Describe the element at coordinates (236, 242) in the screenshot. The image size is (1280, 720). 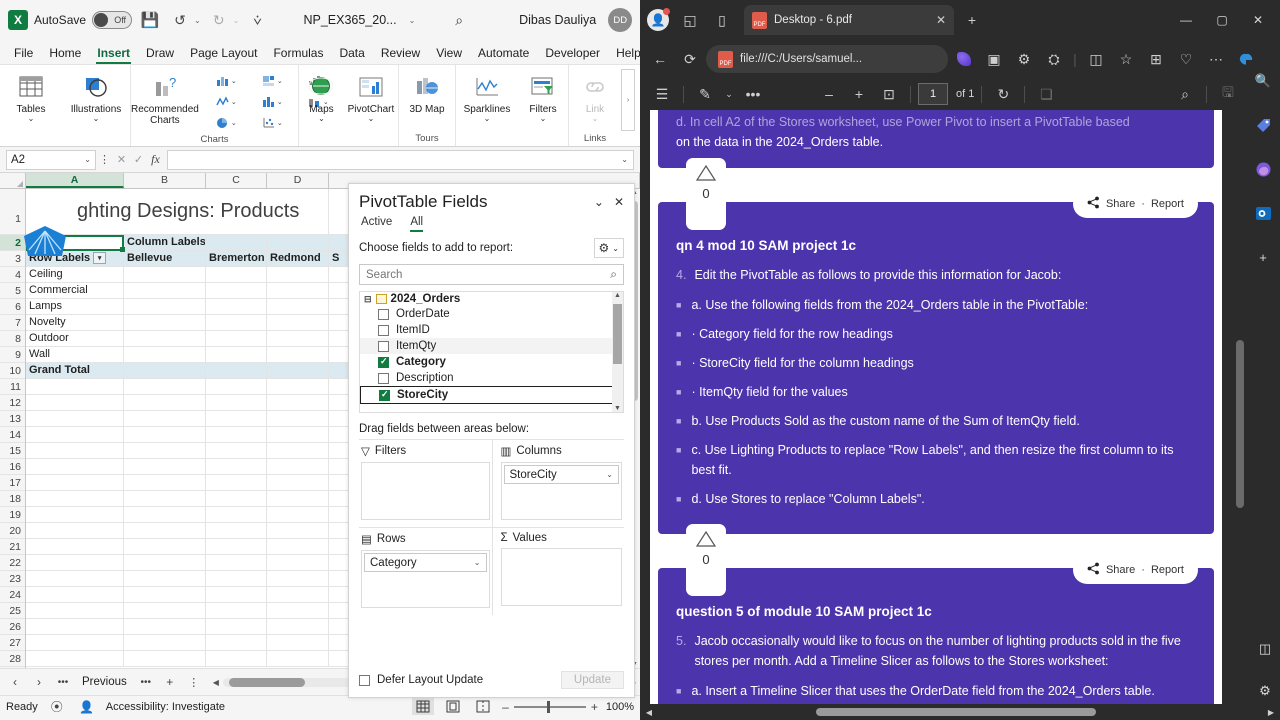
I see `cell-c2` at that location.